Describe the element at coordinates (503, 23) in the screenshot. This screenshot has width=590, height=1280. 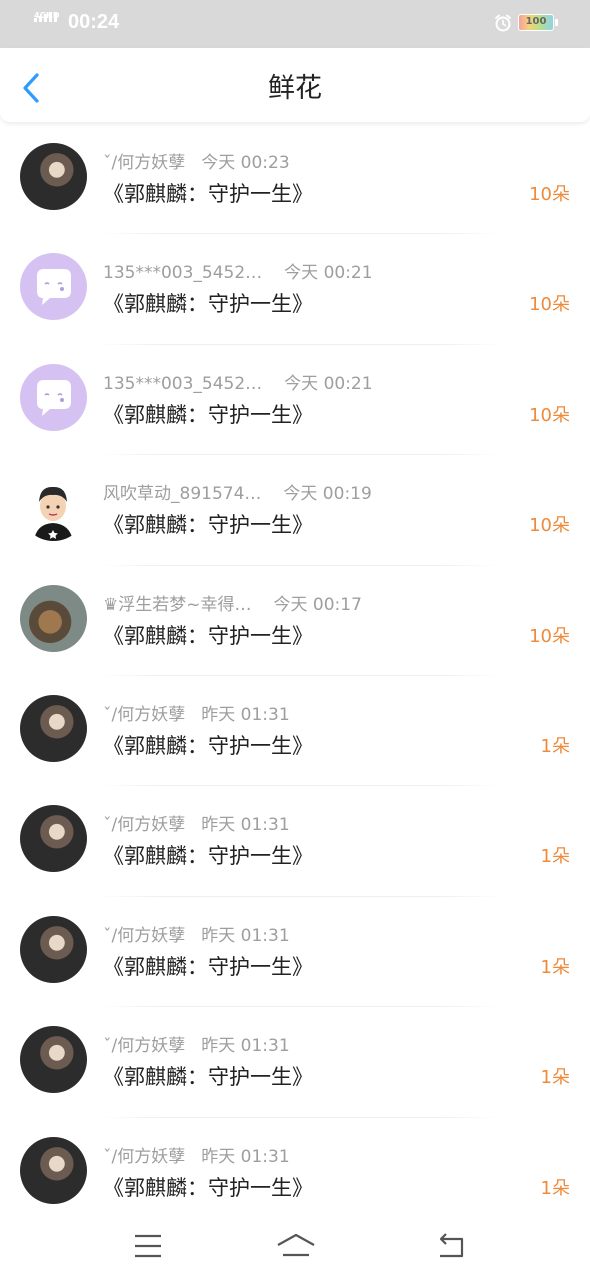
I see `alarm-icon` at that location.